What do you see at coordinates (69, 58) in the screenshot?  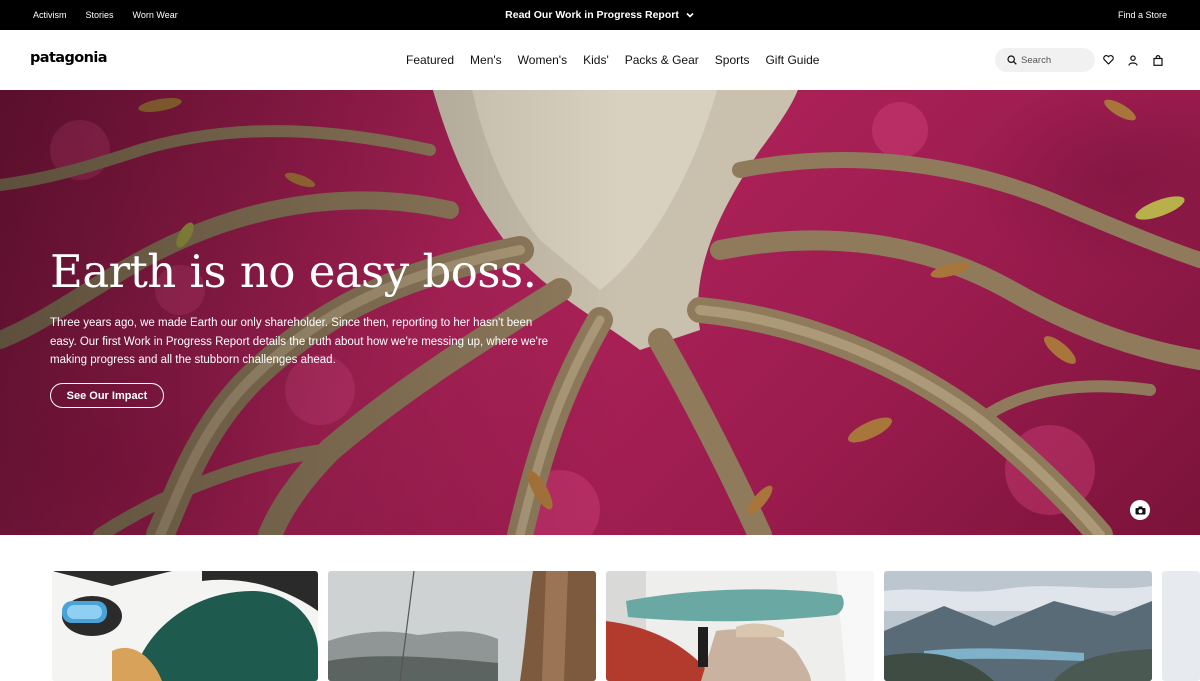 I see `patagonia-logo: patagonia` at bounding box center [69, 58].